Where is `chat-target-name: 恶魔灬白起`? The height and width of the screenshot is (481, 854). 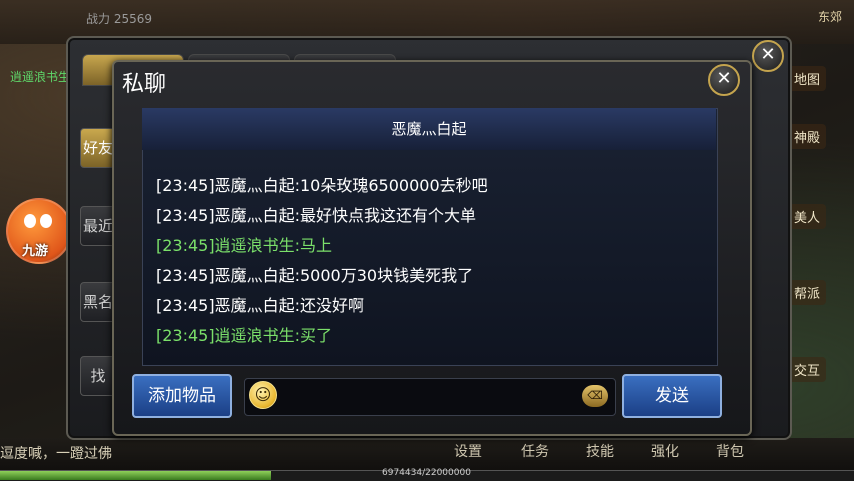
chat-target-name: 恶魔灬白起 is located at coordinates (429, 129).